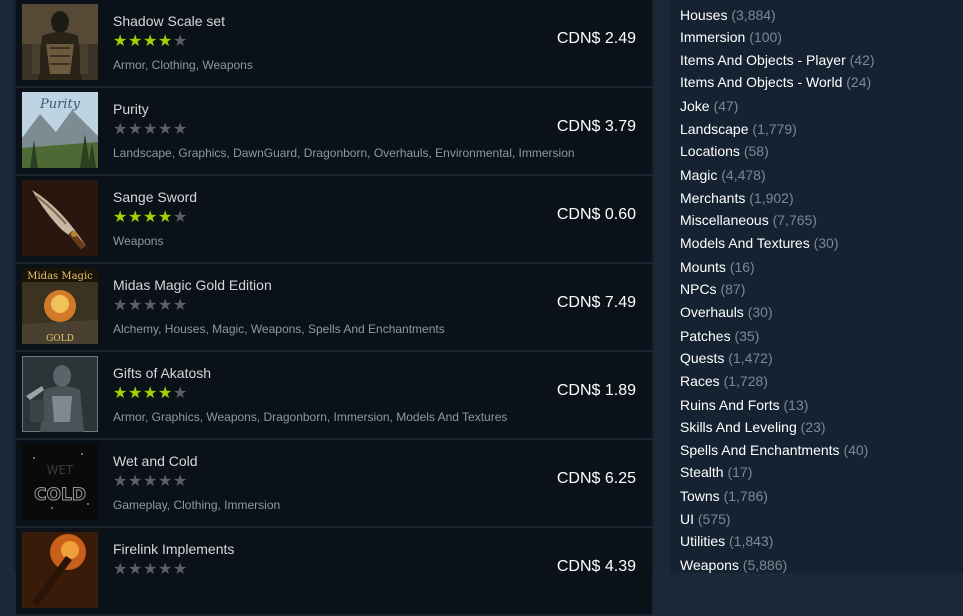  Describe the element at coordinates (705, 336) in the screenshot. I see `category-name: Patches` at that location.